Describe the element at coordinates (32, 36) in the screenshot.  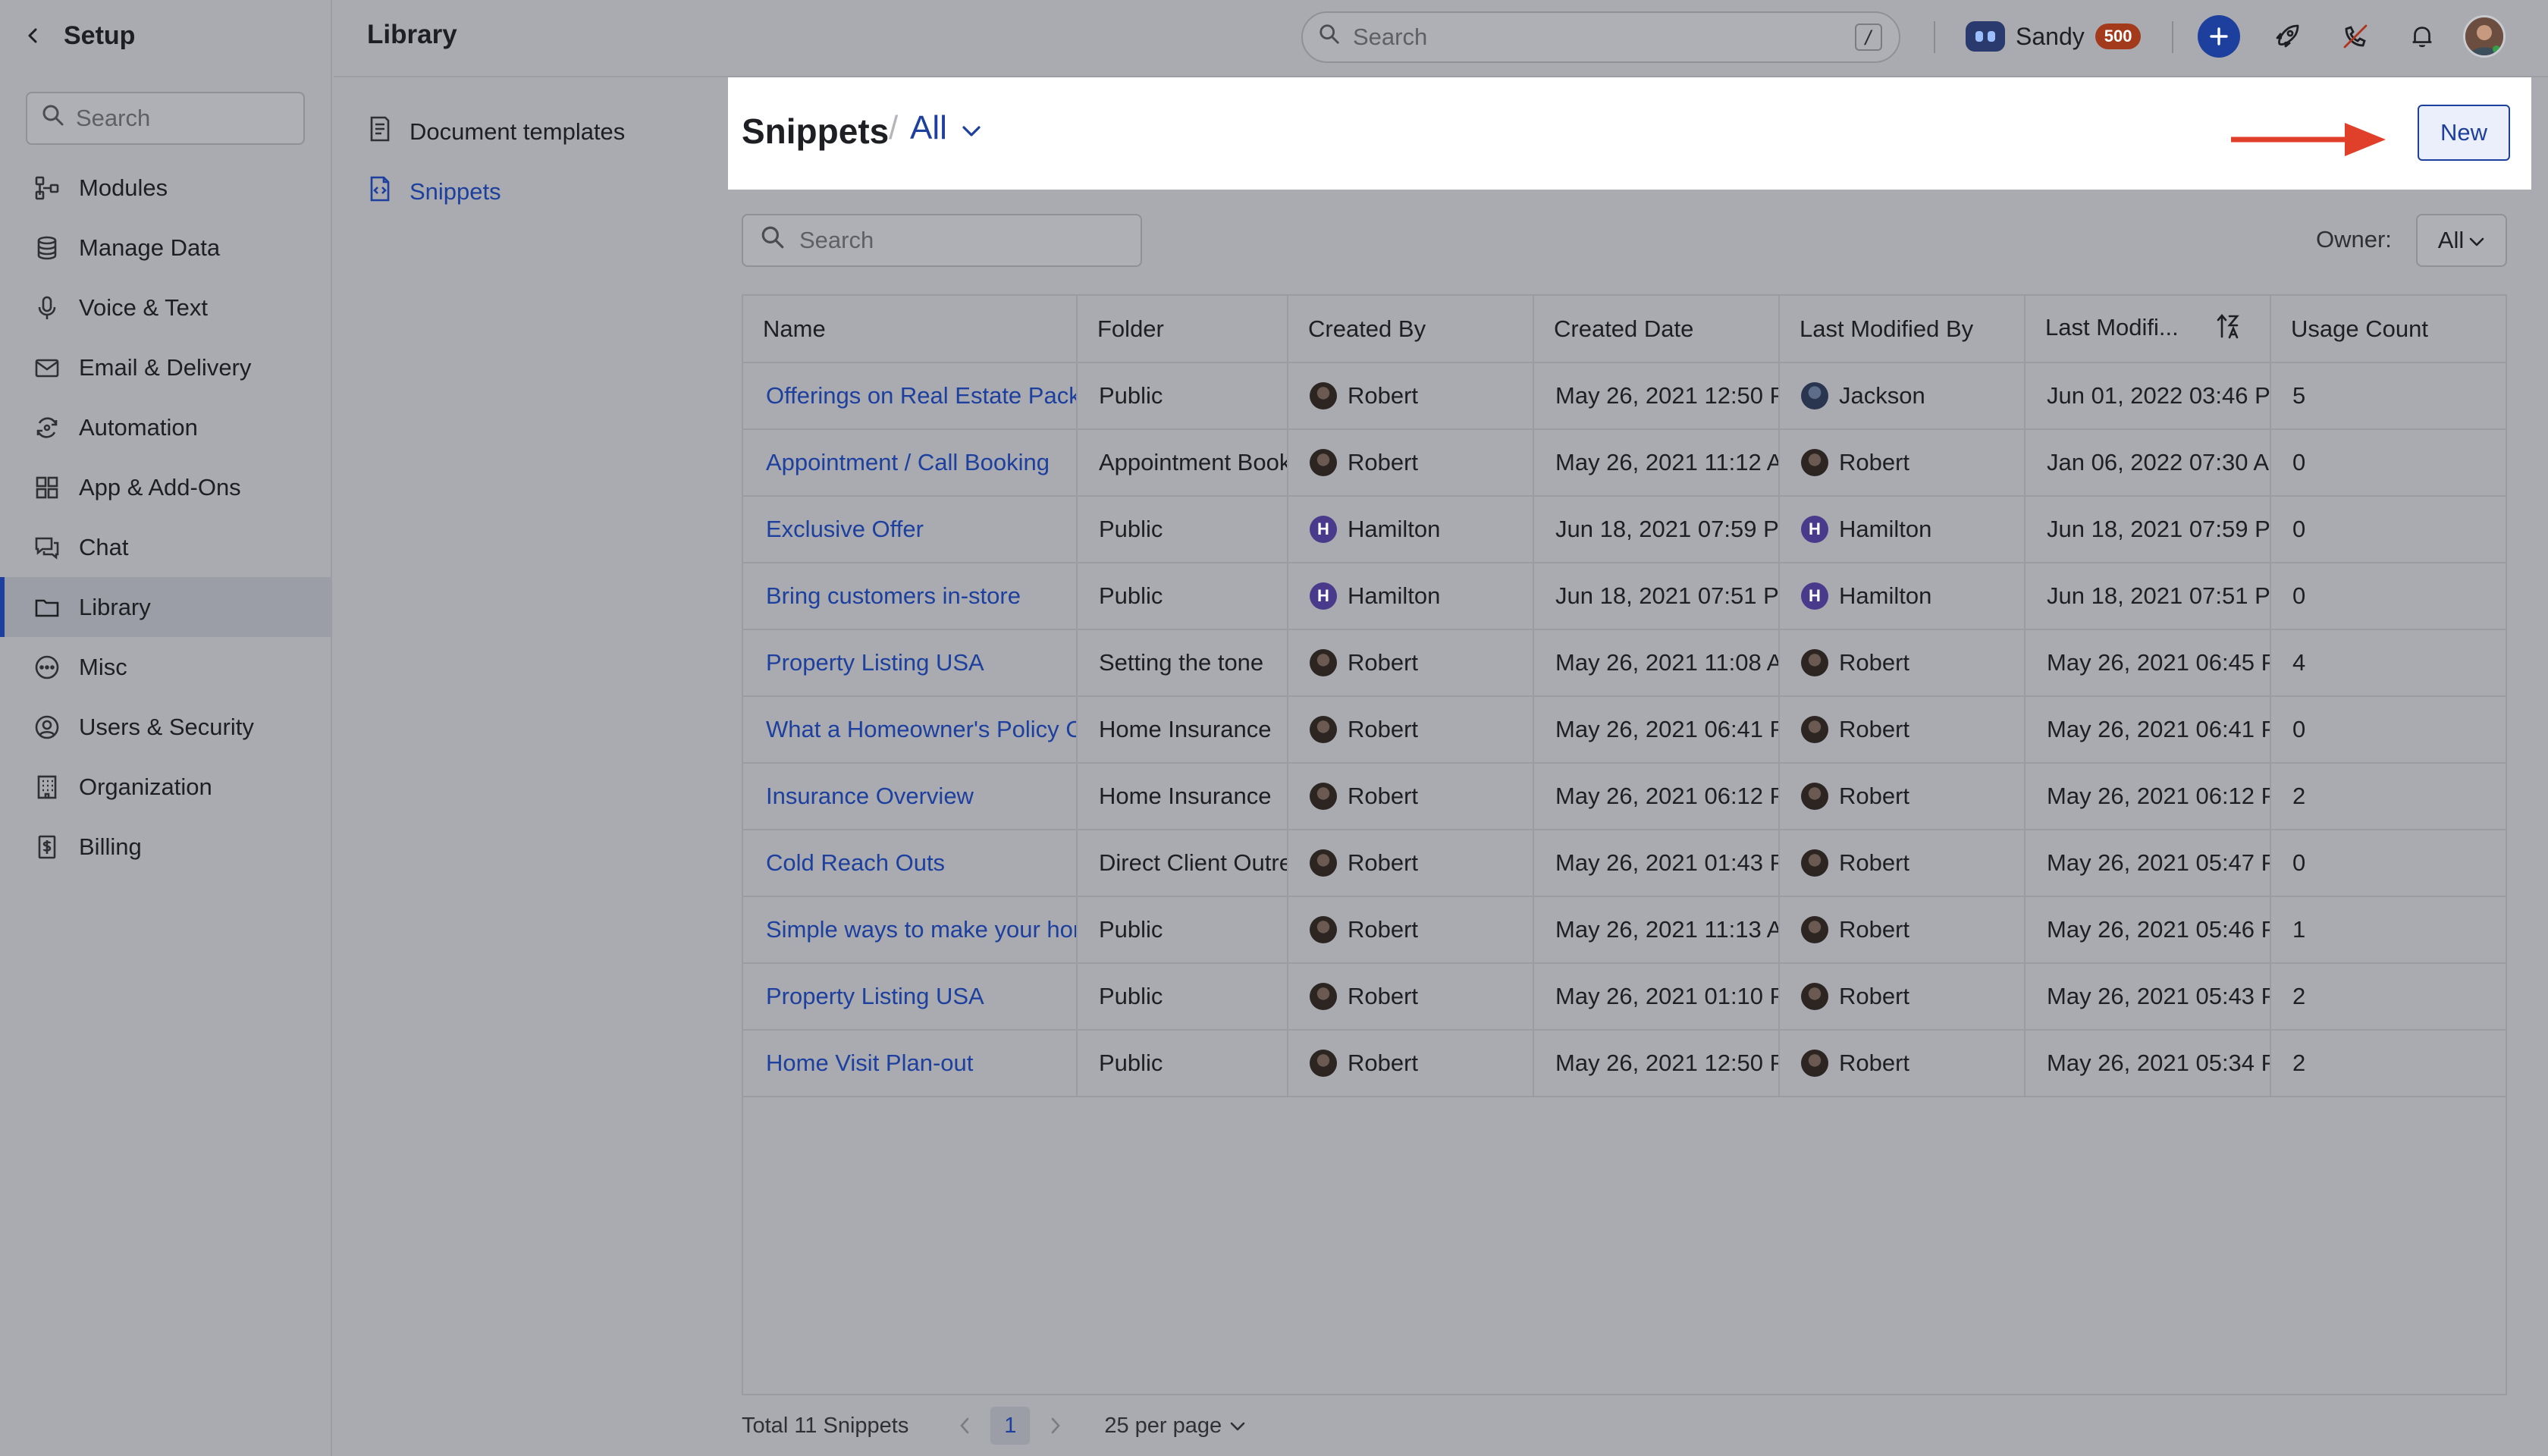
I see `back-arrow-icon` at that location.